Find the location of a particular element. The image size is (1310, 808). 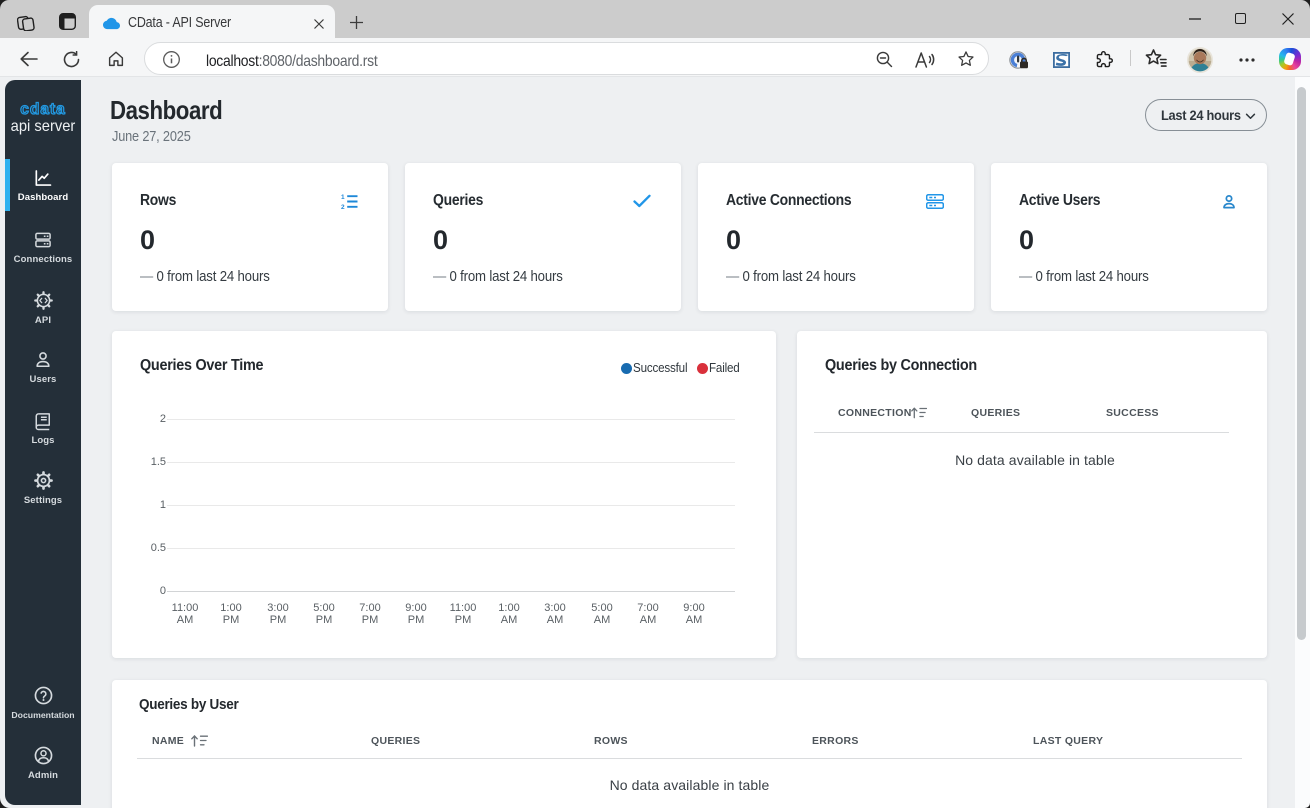

svg-text: 1 is located at coordinates (343, 197).